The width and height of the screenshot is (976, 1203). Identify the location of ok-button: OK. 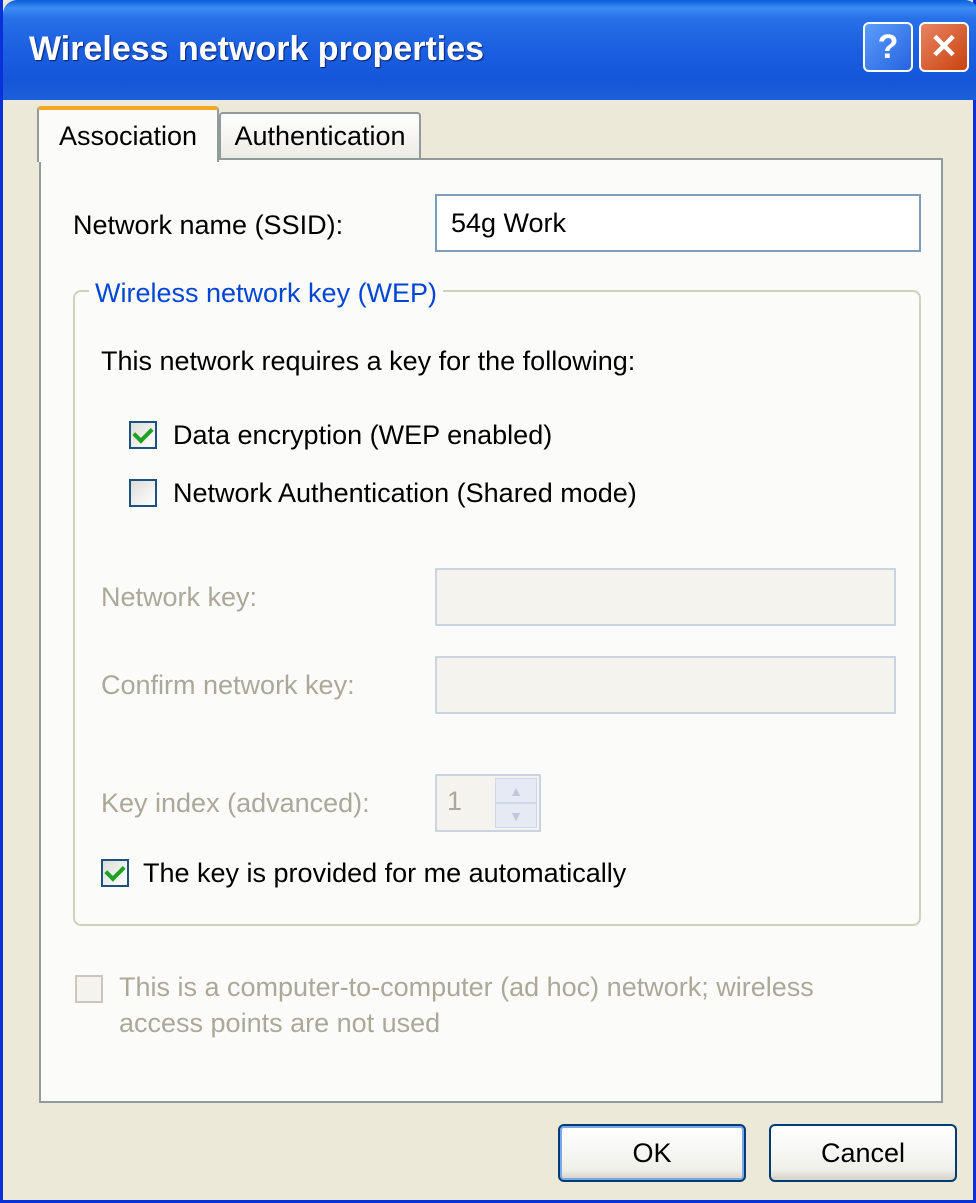
(652, 1153).